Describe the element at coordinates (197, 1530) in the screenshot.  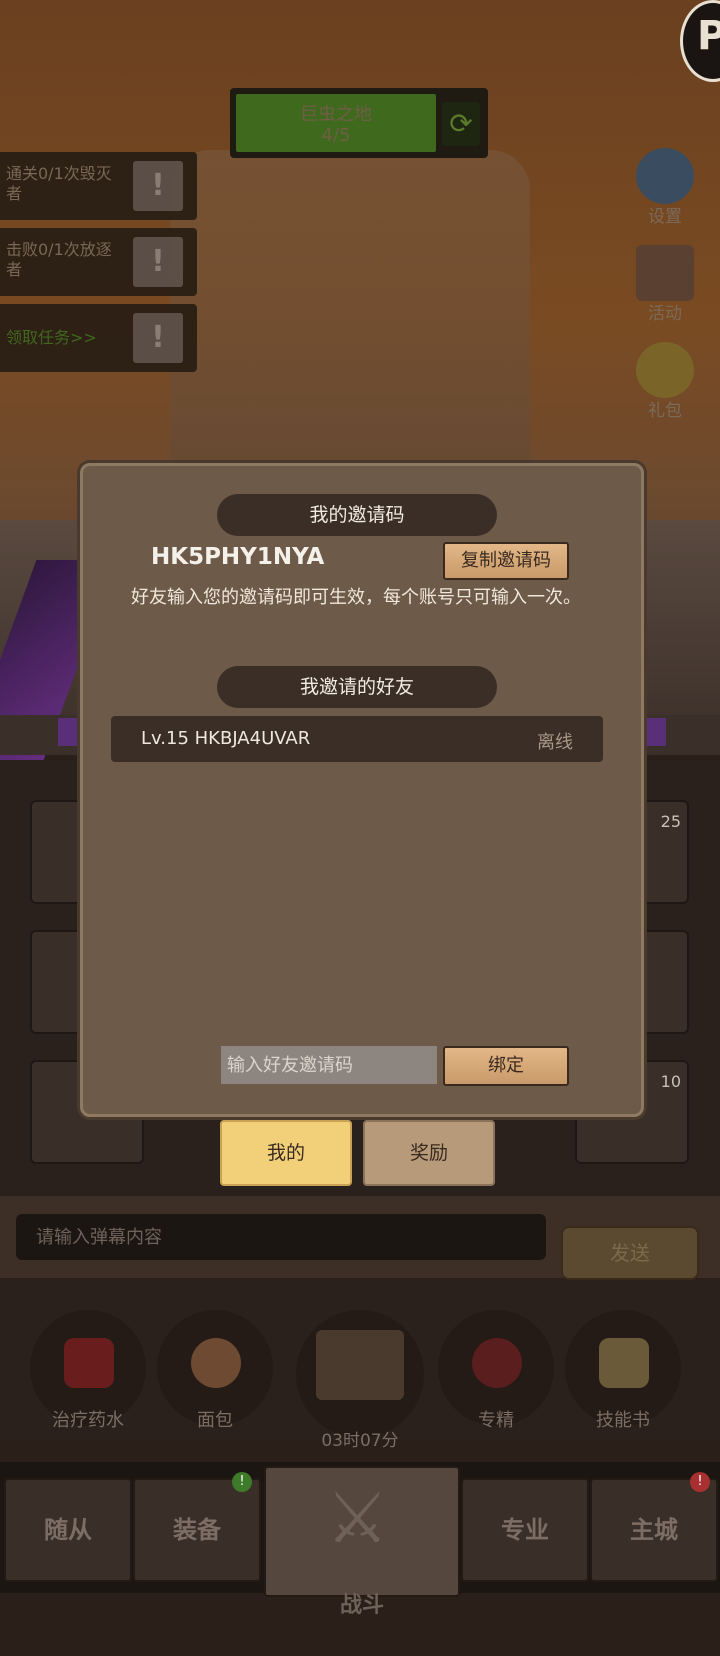
I see `nav-equipment: 装备` at that location.